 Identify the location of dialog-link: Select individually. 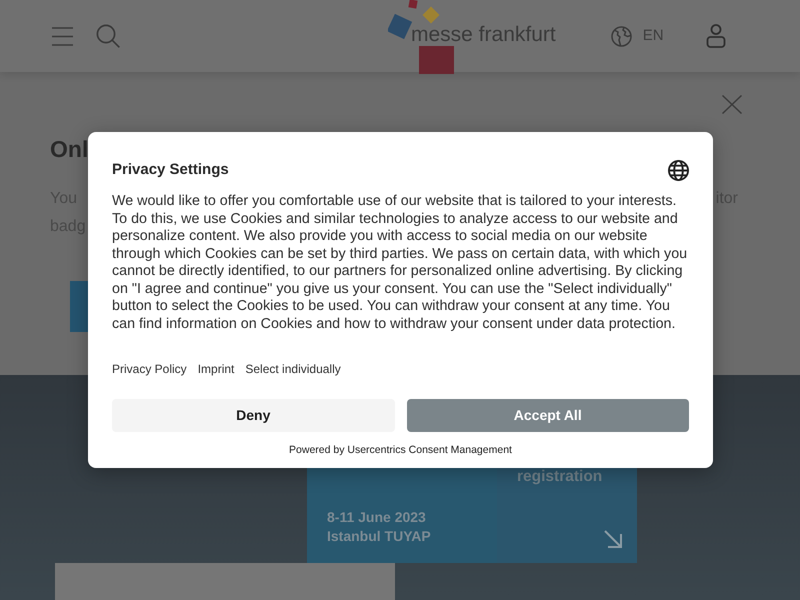
(293, 369).